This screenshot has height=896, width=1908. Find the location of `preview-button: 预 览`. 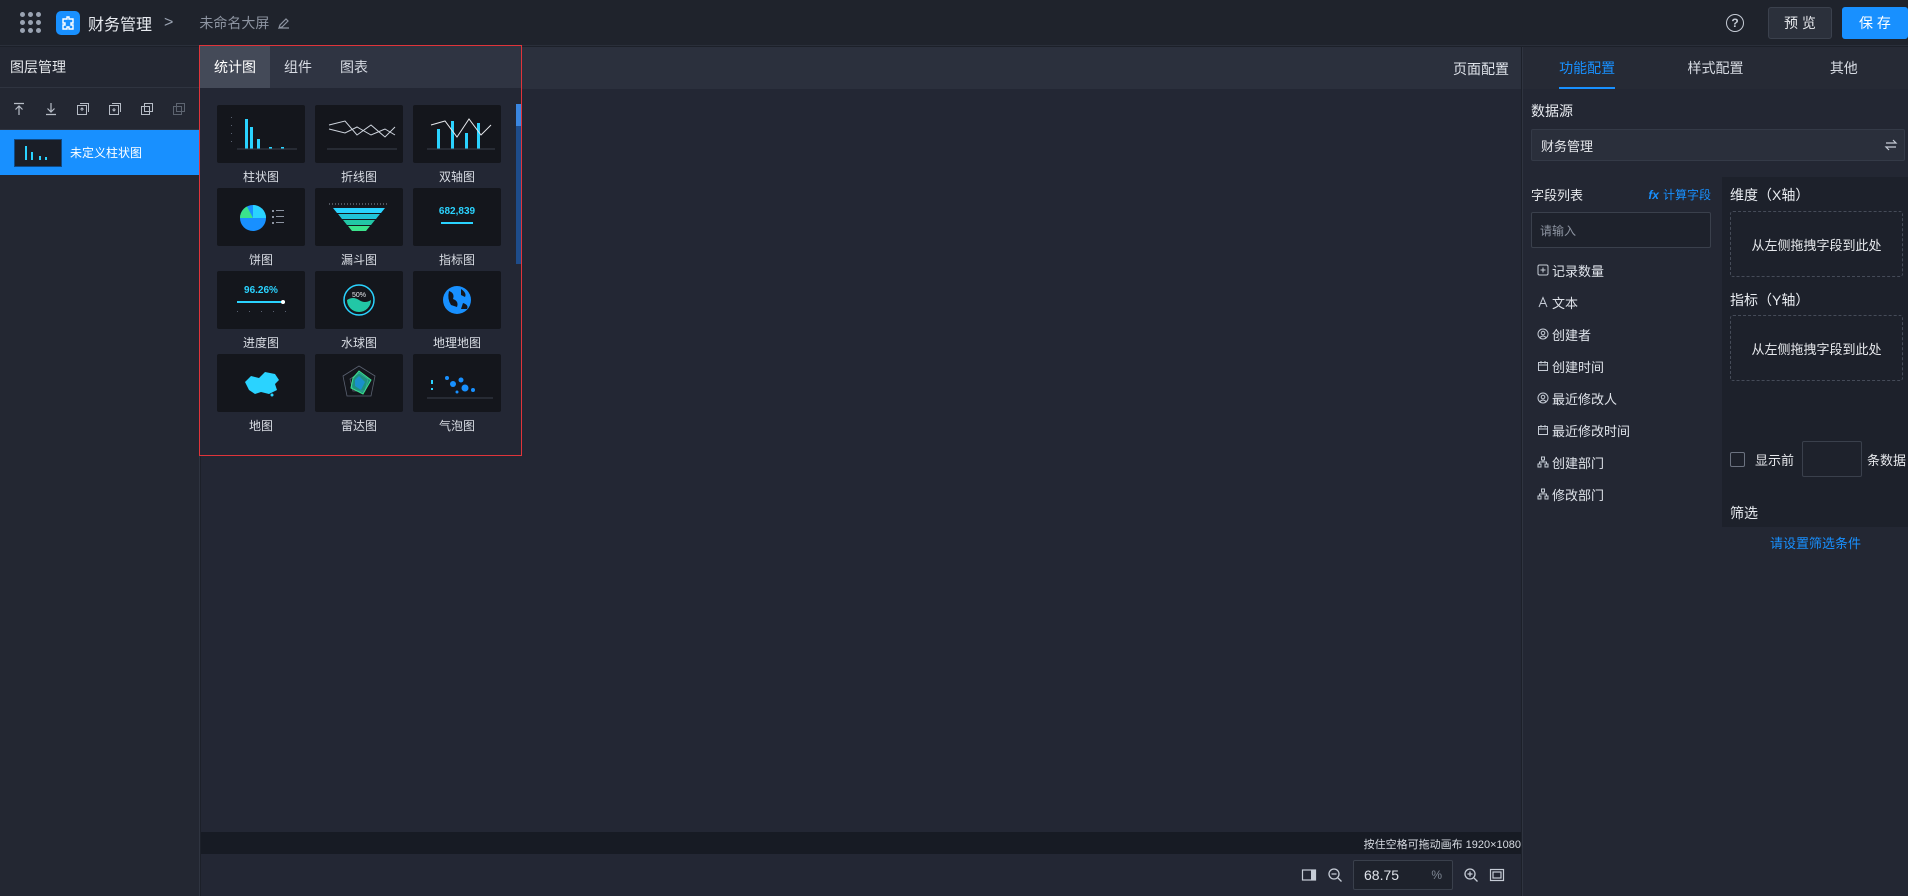

preview-button: 预 览 is located at coordinates (1800, 23).